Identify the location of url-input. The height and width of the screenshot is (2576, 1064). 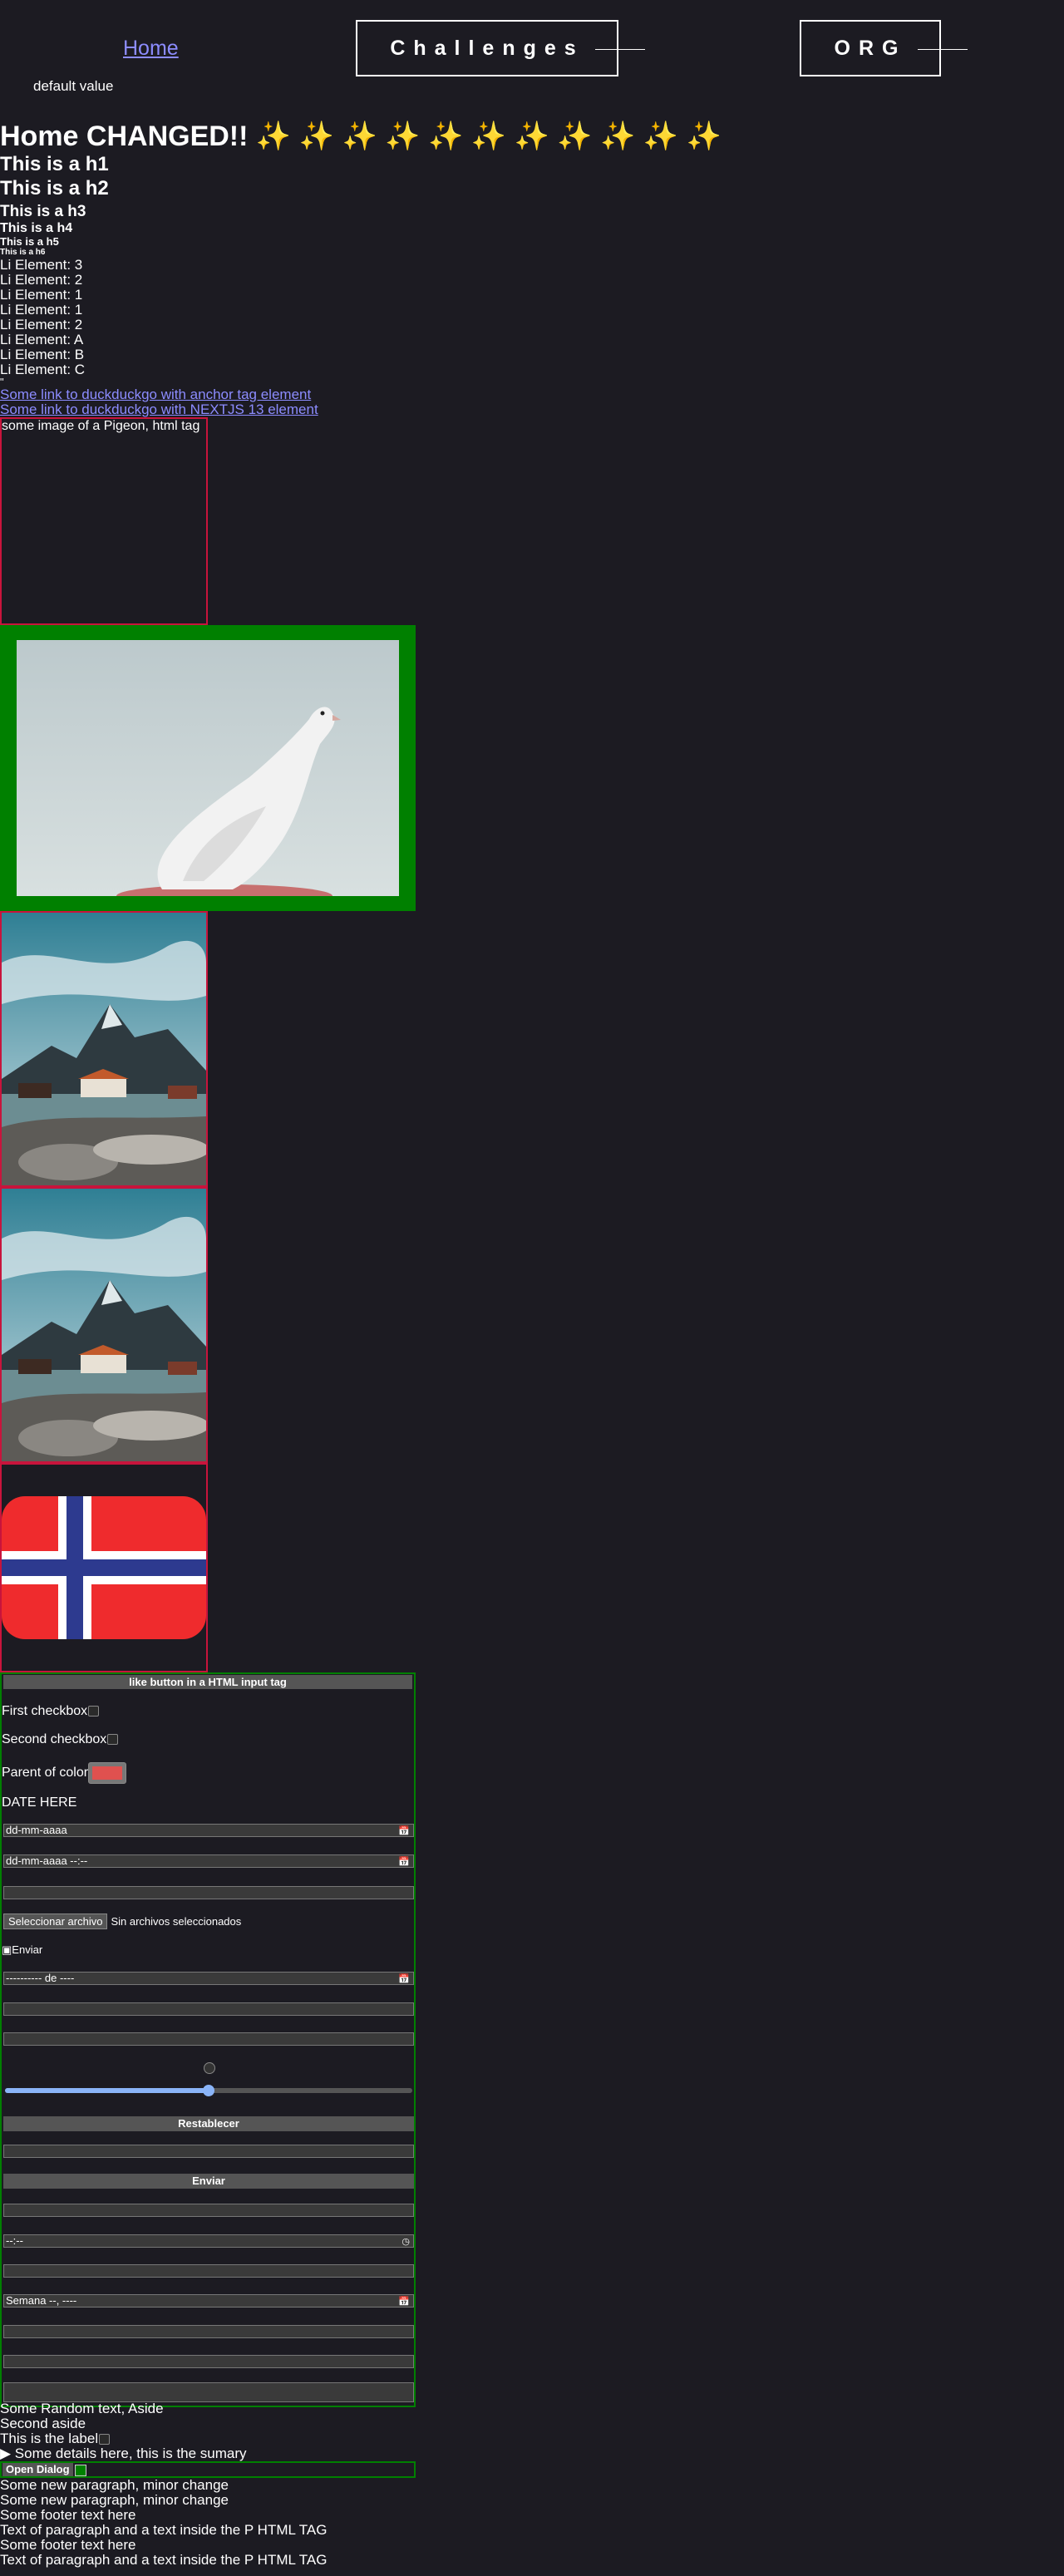
(208, 2331).